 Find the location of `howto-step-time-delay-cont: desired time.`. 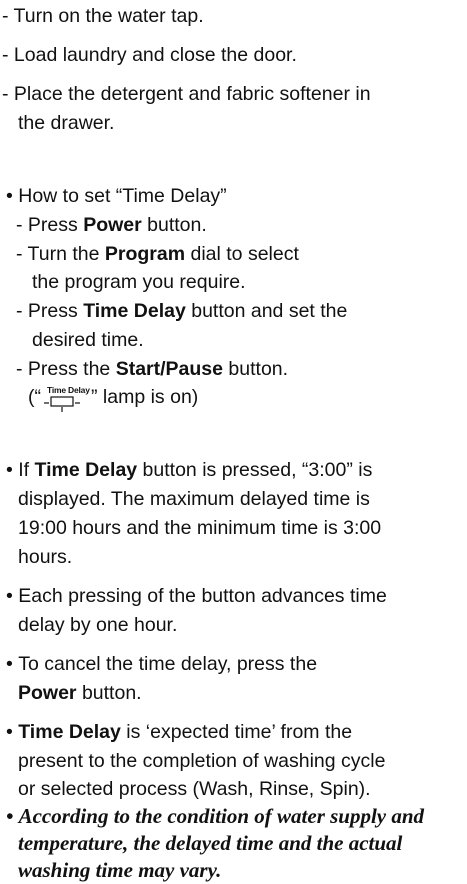

howto-step-time-delay-cont: desired time. is located at coordinates (88, 340).